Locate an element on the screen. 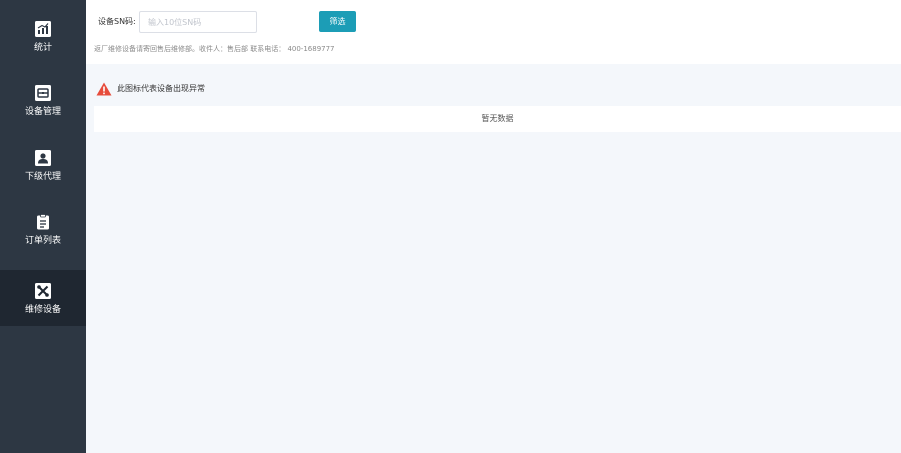  sidebar-item-sub-agents: 下级代理 is located at coordinates (43, 165).